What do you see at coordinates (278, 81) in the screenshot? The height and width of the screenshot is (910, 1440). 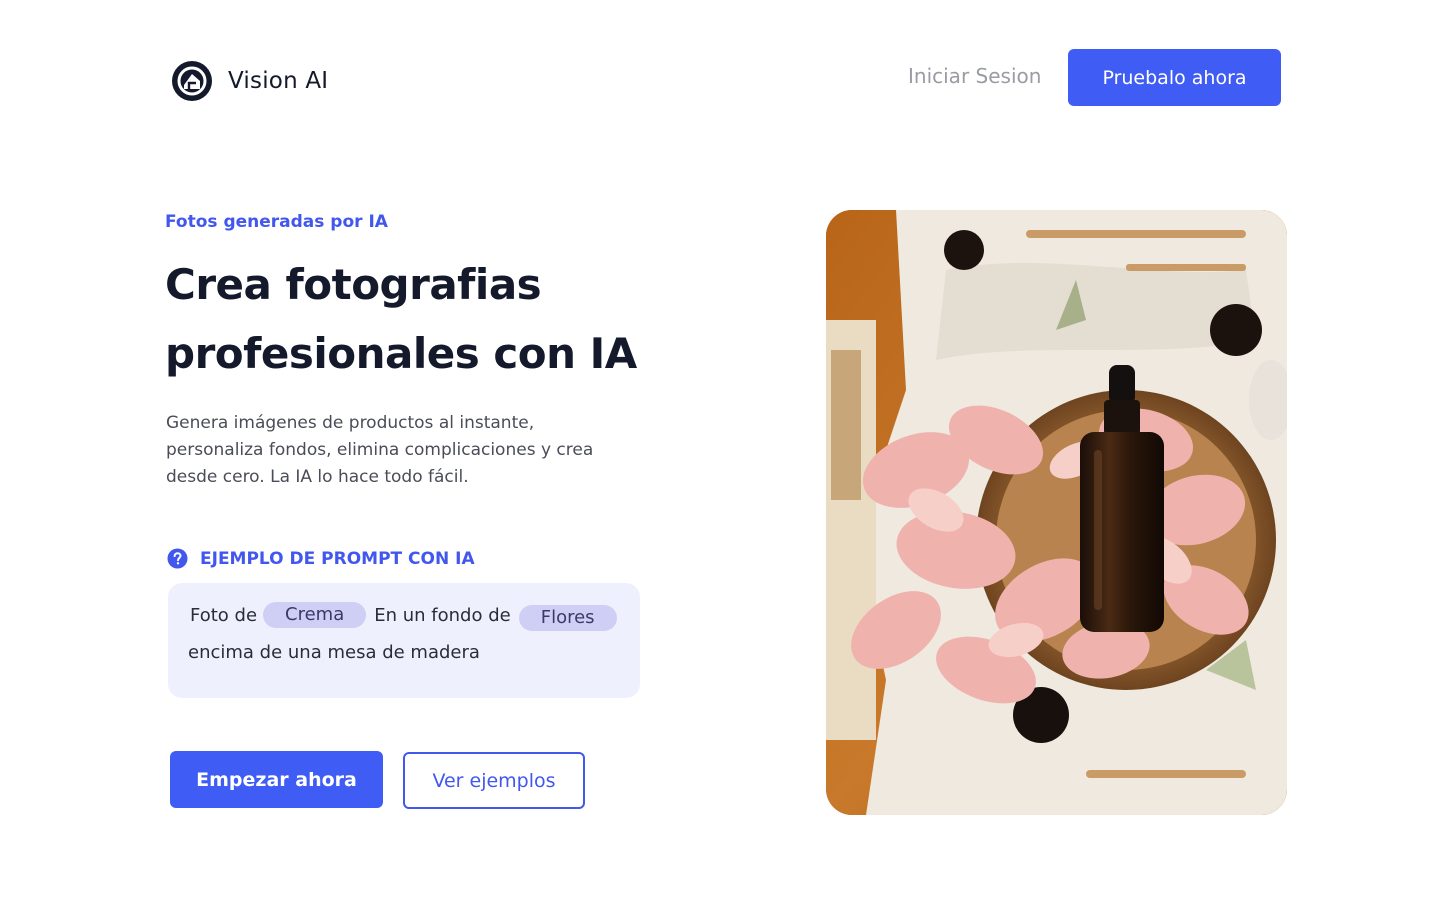 I see `brand-name: Vision AI` at bounding box center [278, 81].